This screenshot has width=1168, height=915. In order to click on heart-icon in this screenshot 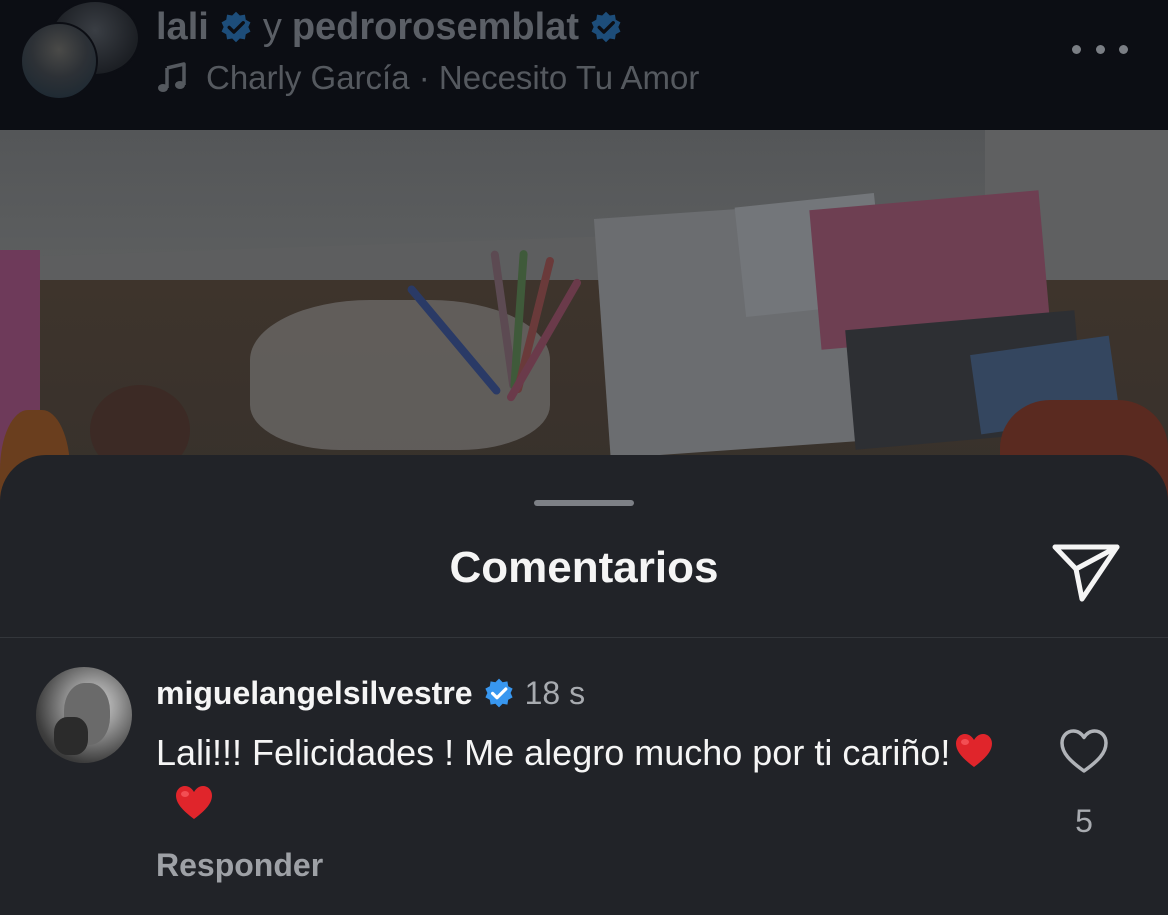, I will do `click(1084, 751)`.